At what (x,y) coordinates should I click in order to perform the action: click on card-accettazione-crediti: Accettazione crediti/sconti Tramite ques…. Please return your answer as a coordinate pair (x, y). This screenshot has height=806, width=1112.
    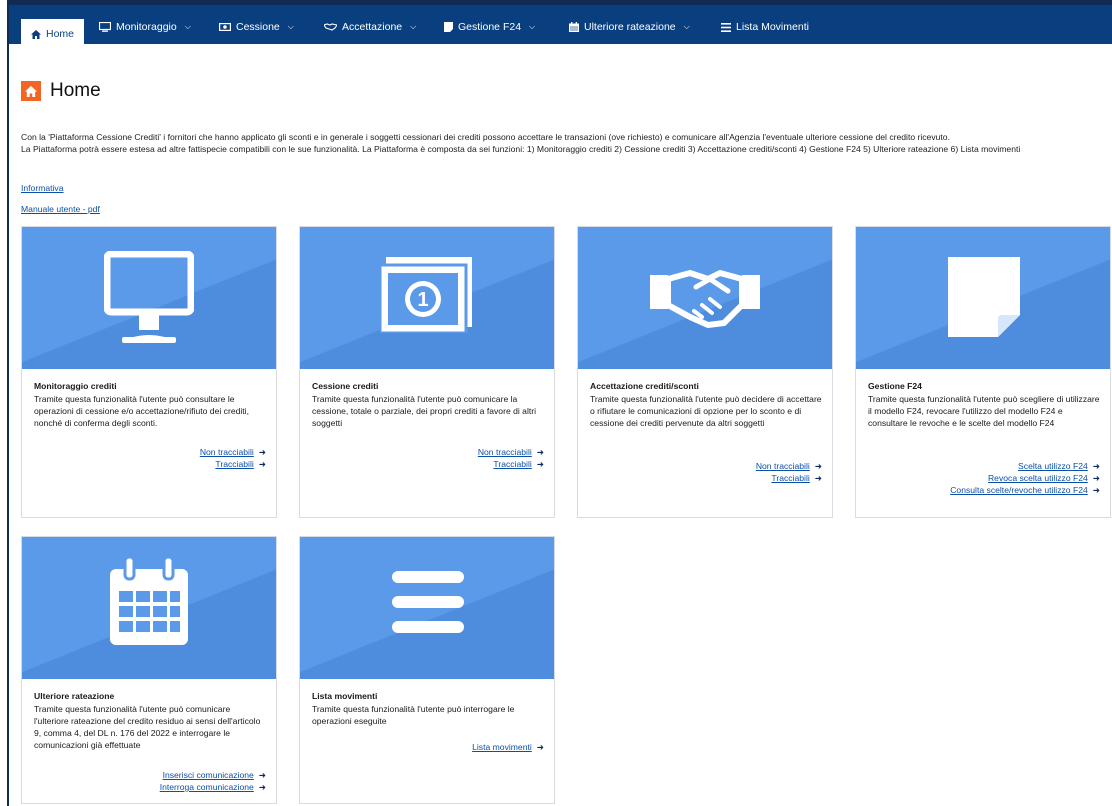
    Looking at the image, I should click on (705, 372).